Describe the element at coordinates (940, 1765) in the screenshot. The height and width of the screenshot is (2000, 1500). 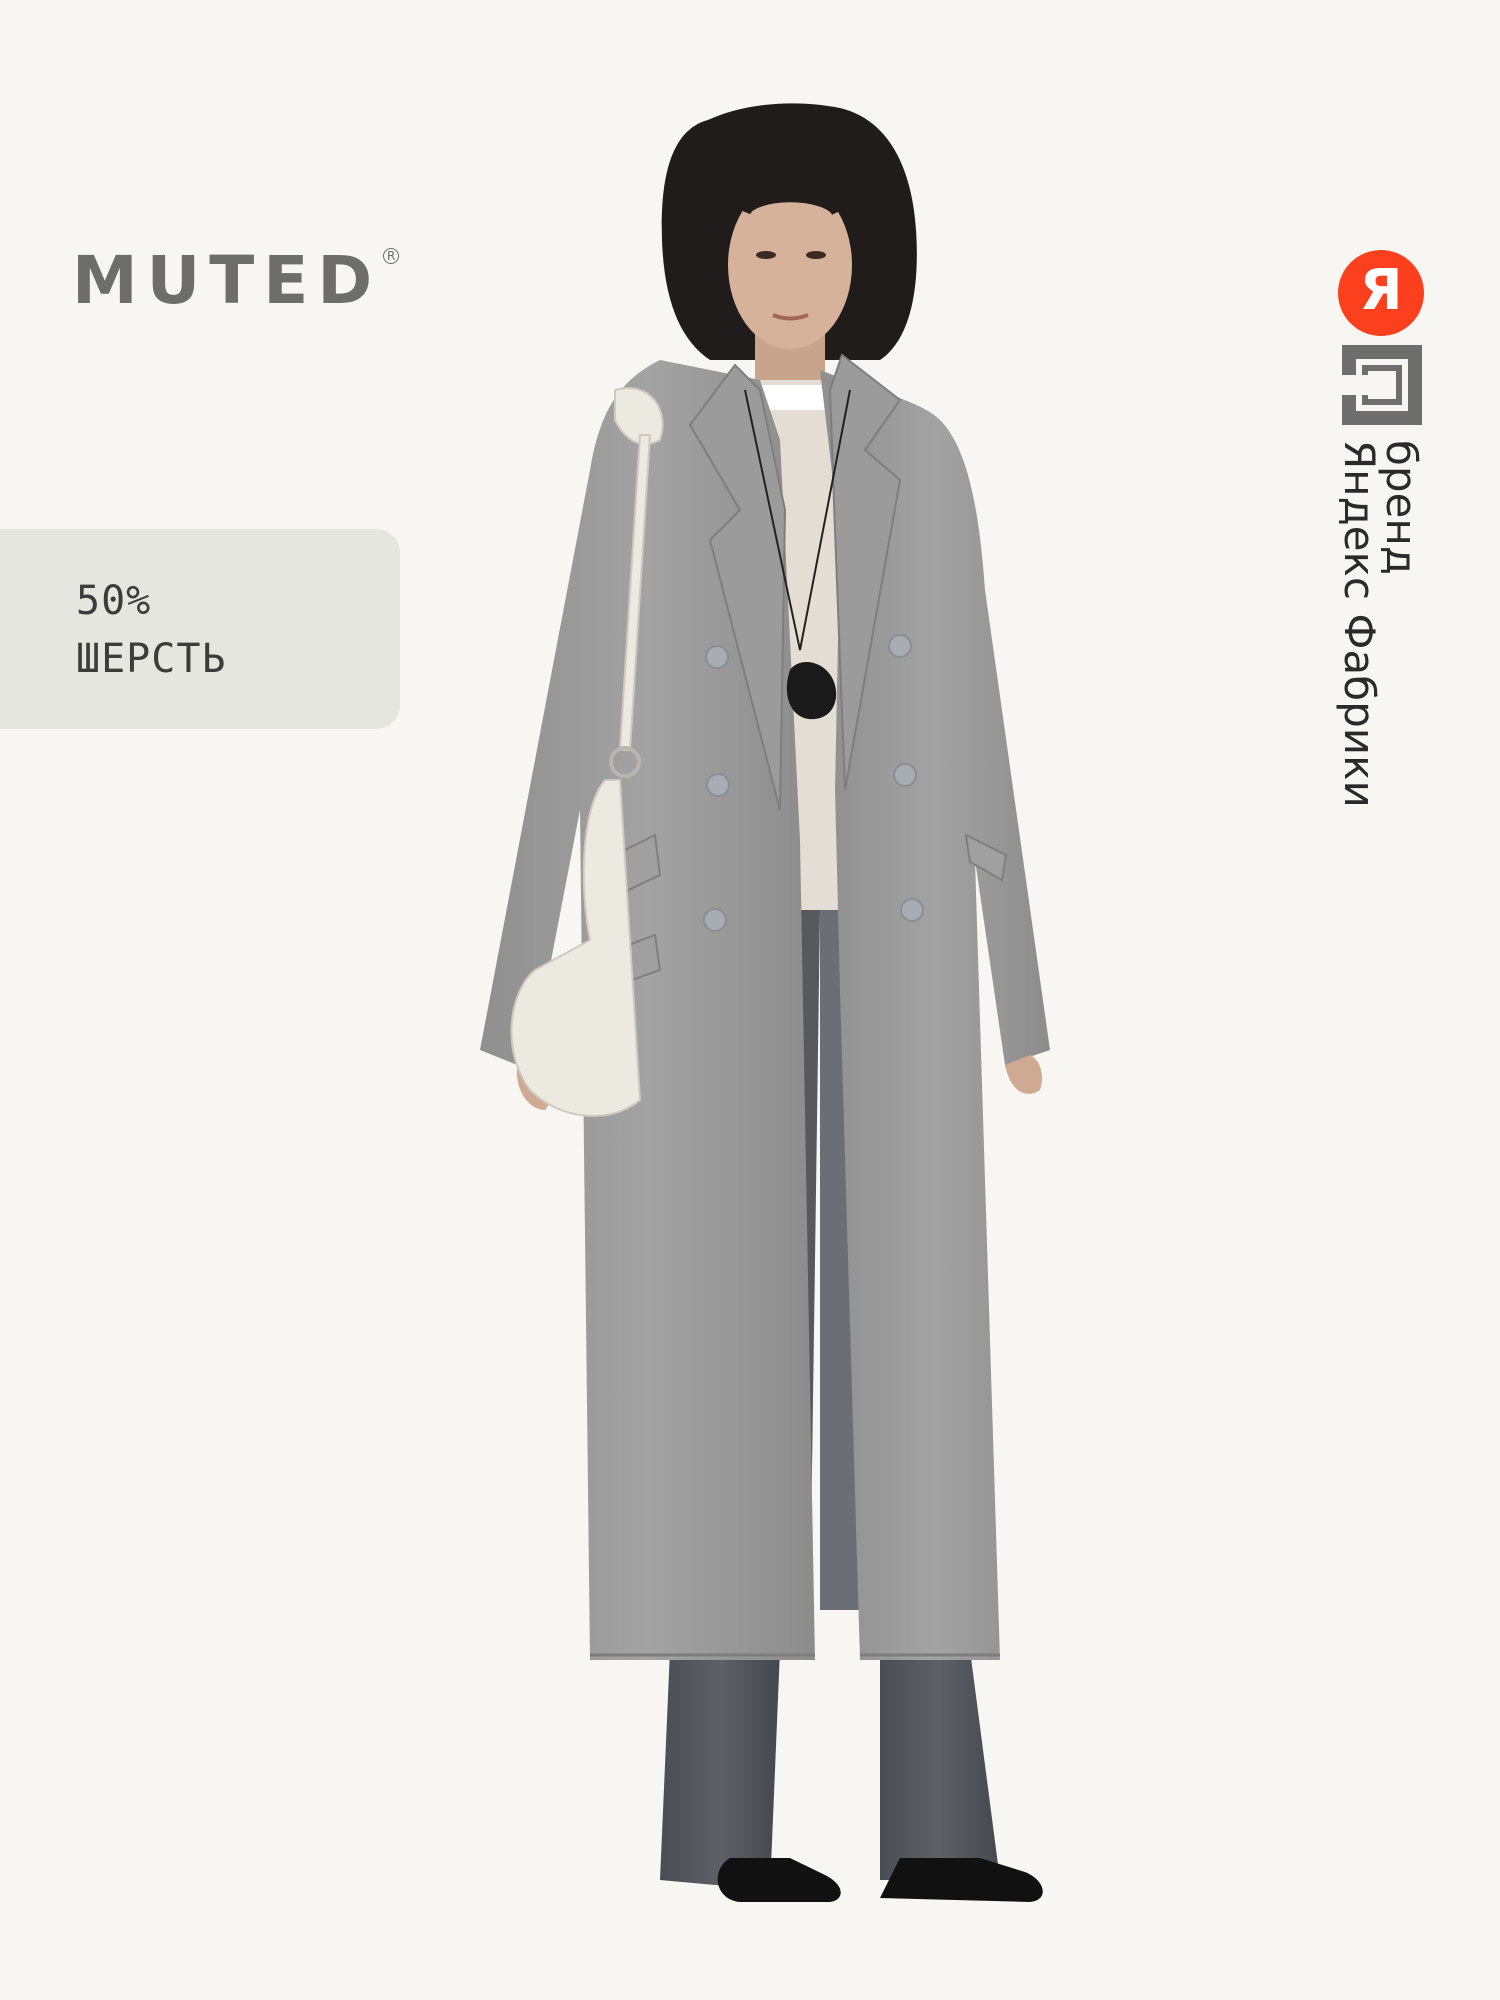
I see `trousers-right` at that location.